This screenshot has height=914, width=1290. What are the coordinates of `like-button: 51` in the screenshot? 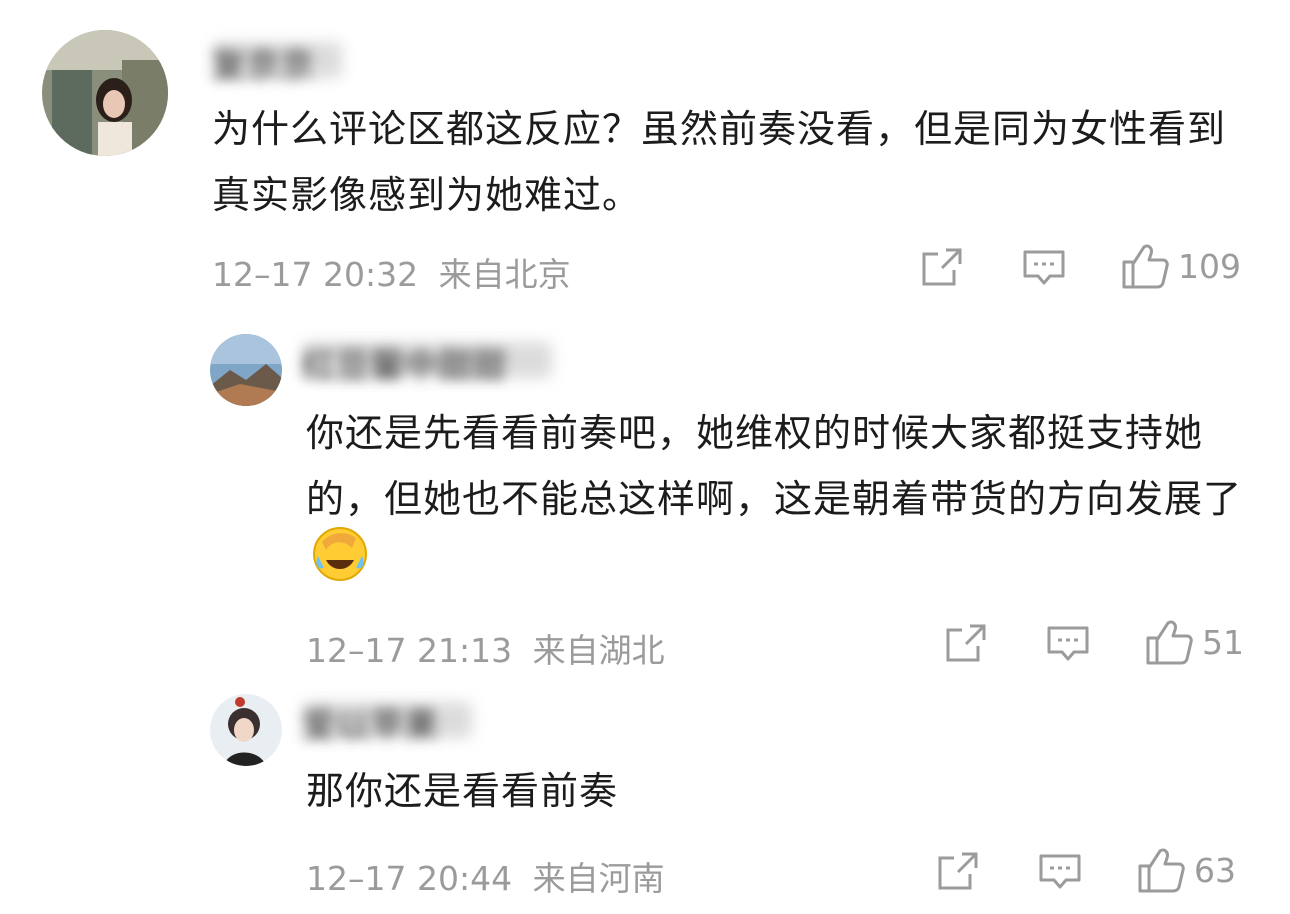 It's located at (1194, 642).